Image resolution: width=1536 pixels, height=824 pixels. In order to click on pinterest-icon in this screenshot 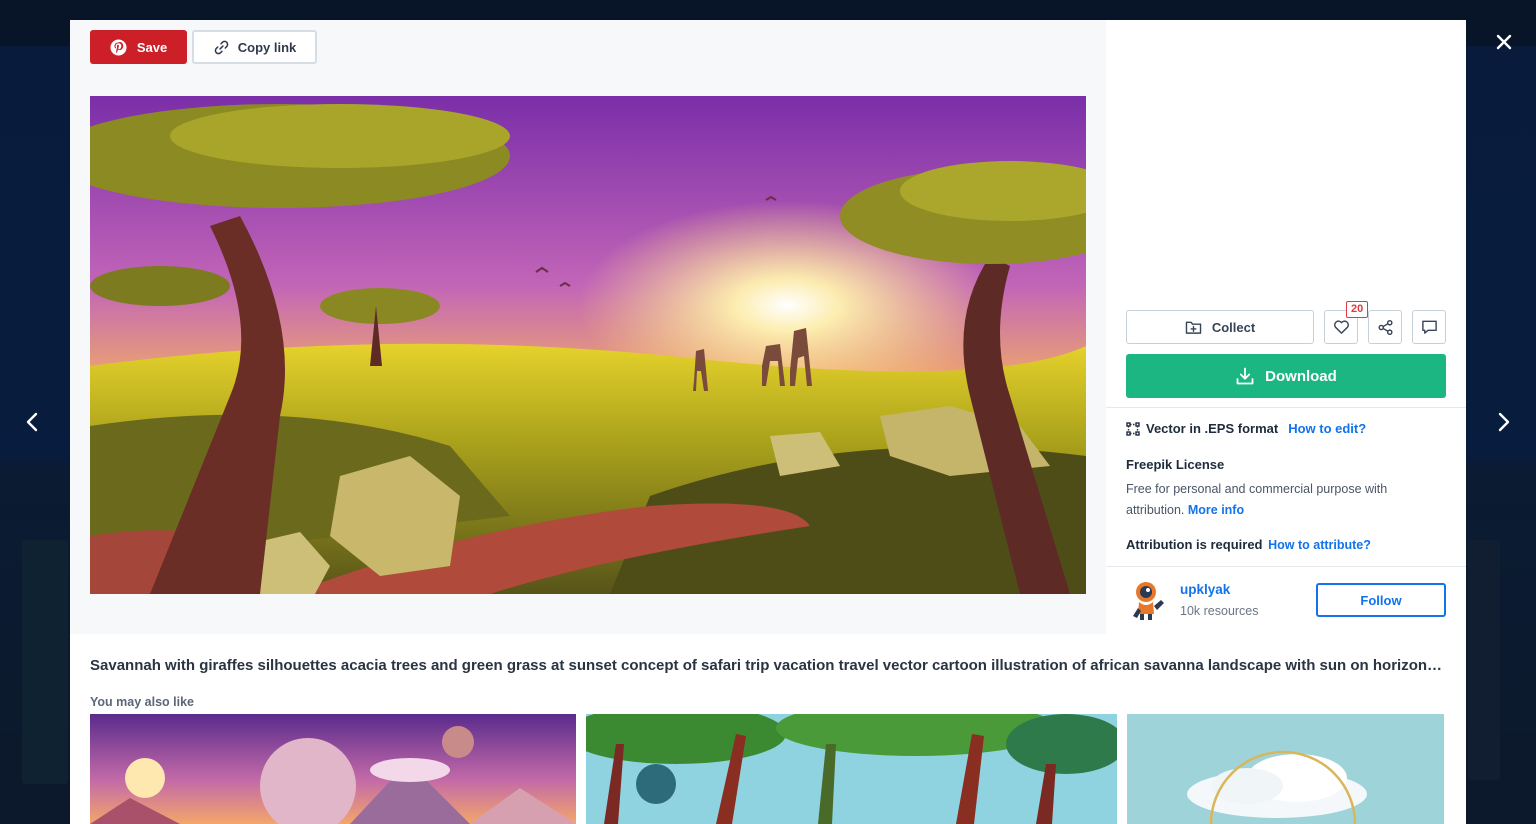, I will do `click(118, 47)`.